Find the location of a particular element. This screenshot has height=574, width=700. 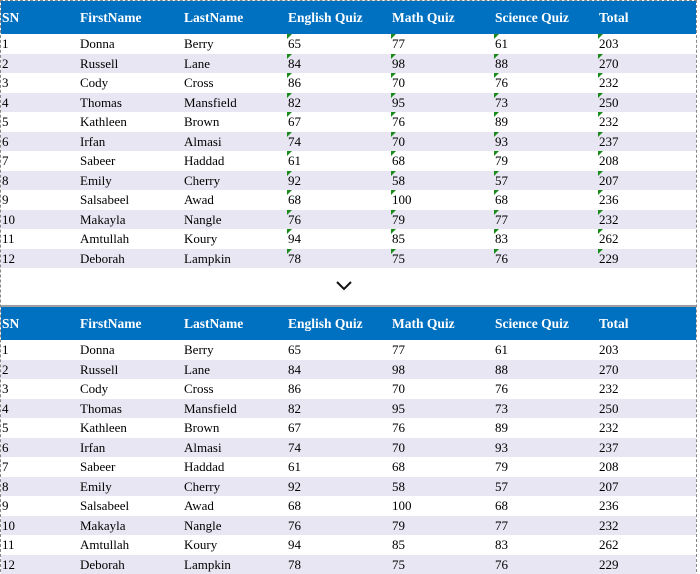

table-cell: Makayla is located at coordinates (102, 526).